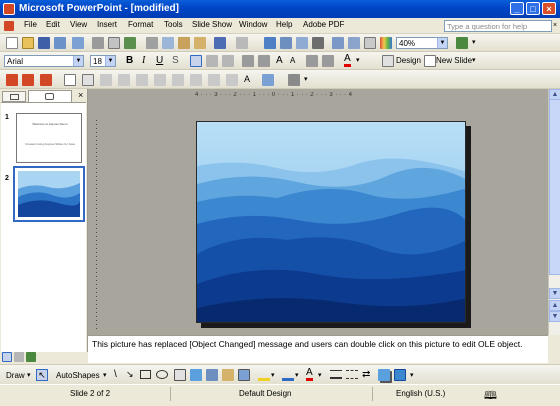 This screenshot has width=560, height=406. I want to click on numbering-icon, so click(248, 61).